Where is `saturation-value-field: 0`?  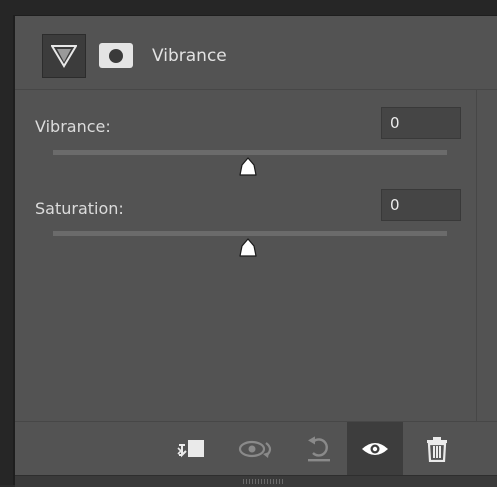 saturation-value-field: 0 is located at coordinates (421, 205).